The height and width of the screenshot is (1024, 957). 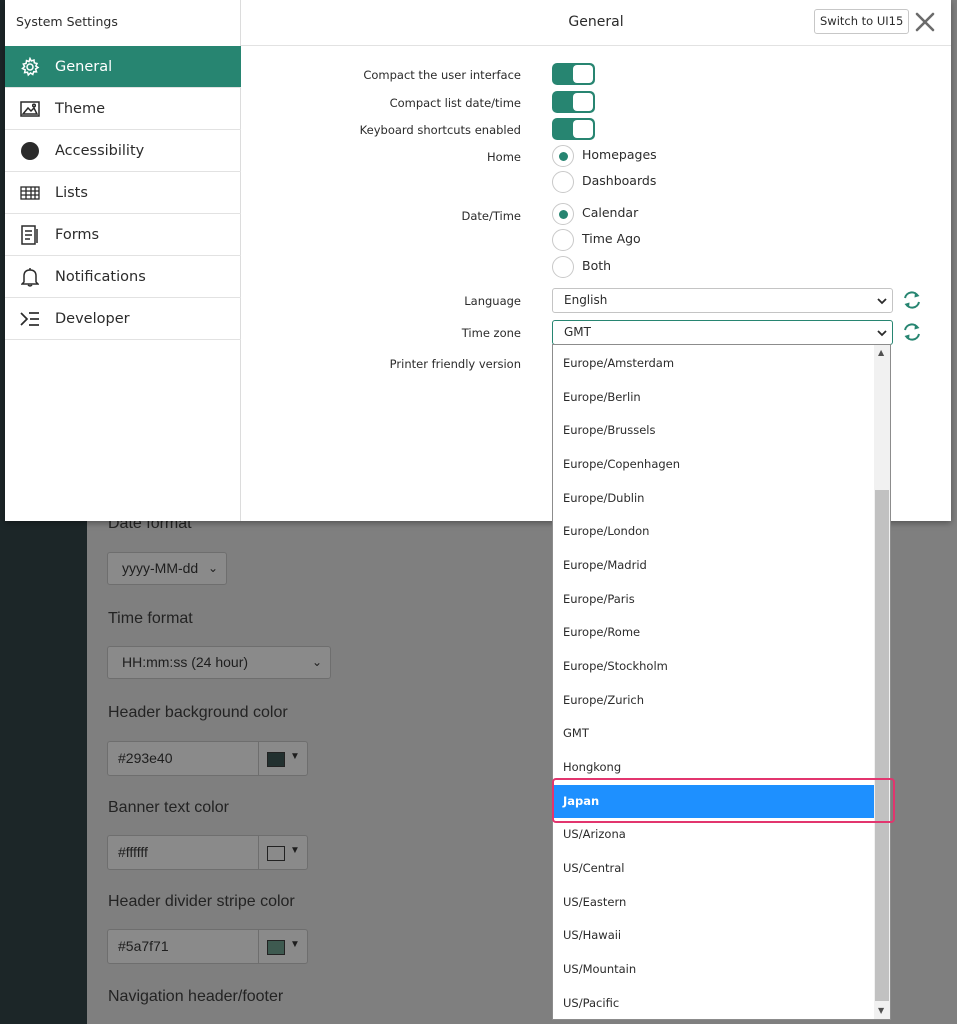 I want to click on home-label: Home, so click(x=504, y=157).